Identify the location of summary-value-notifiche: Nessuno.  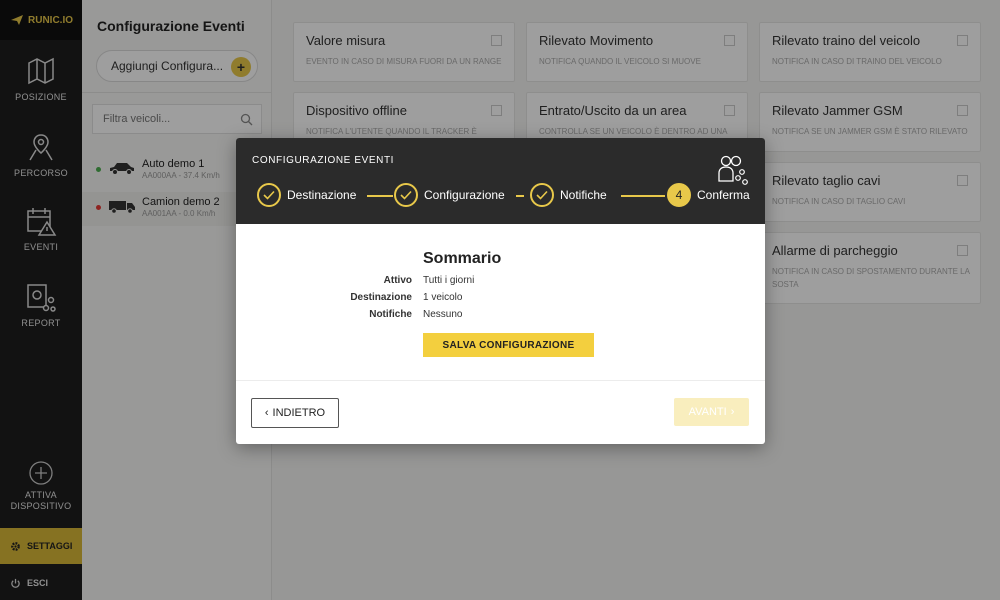
(443, 314).